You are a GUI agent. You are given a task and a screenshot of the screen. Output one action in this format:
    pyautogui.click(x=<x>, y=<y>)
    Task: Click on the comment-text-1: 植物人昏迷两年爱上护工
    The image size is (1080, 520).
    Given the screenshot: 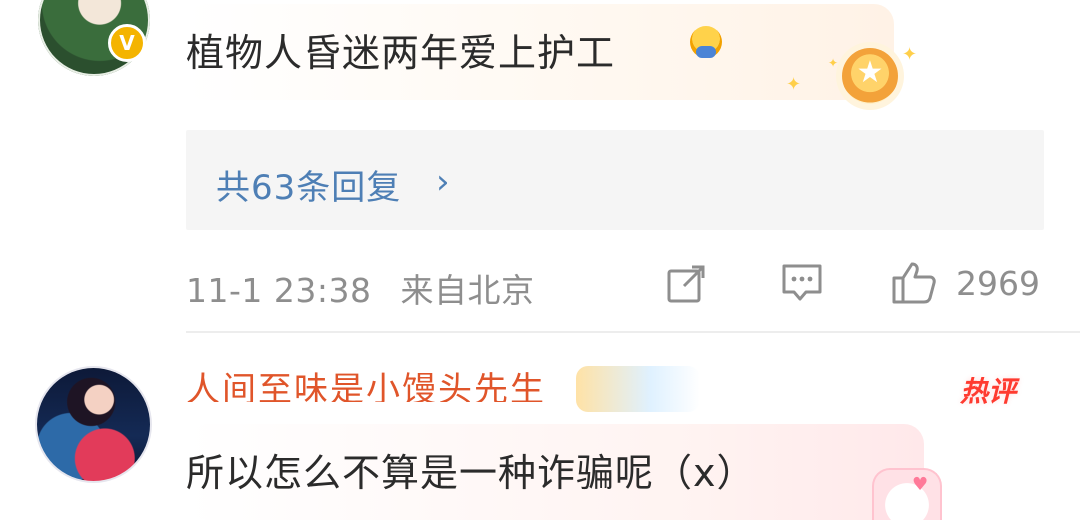 What is the action you would take?
    pyautogui.click(x=401, y=53)
    